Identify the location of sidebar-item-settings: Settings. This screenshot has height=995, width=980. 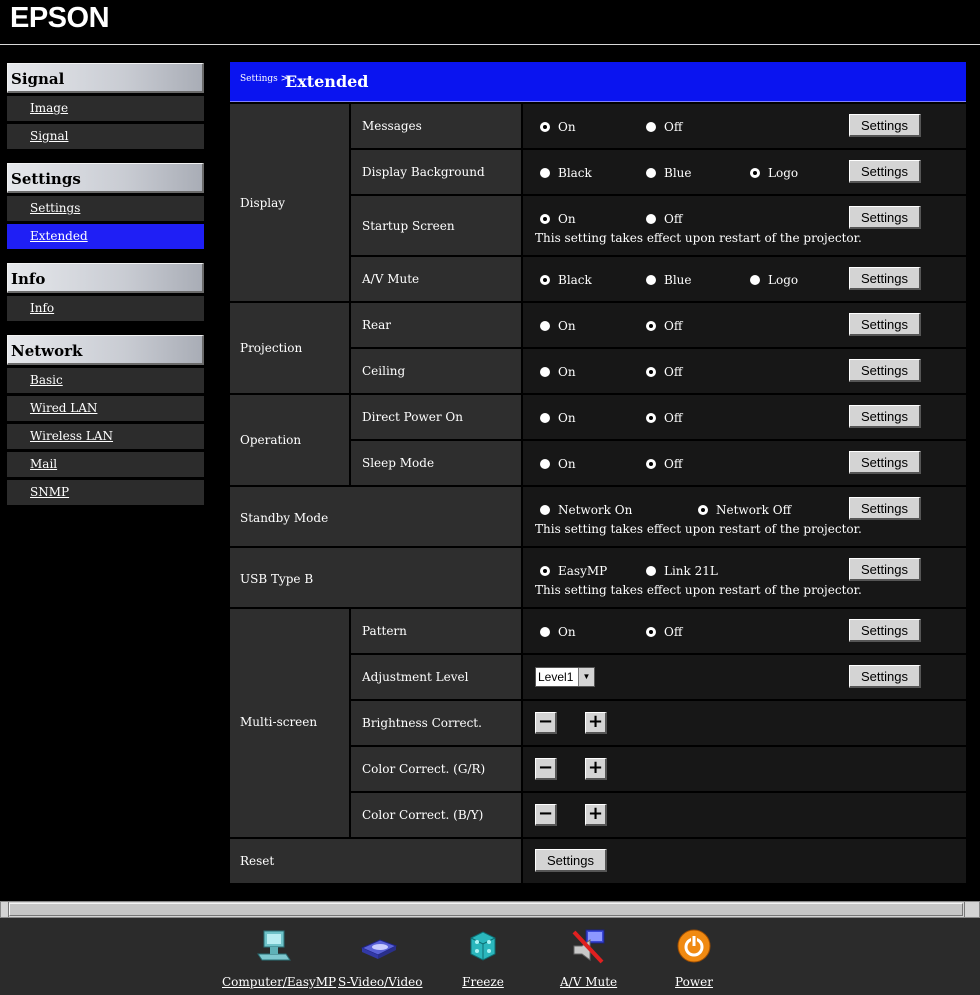
(105, 208).